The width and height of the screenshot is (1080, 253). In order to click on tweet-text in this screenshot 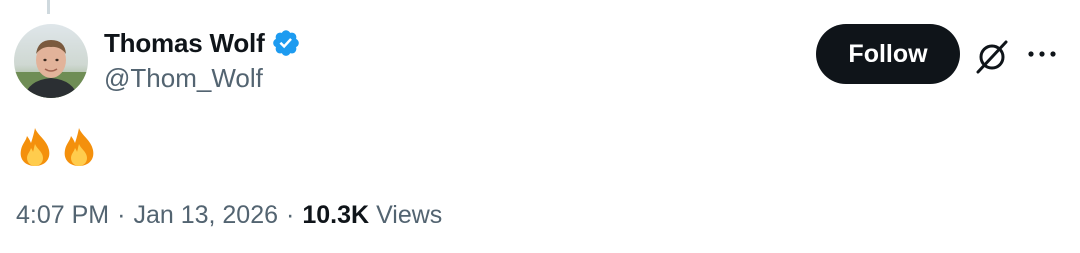, I will do `click(57, 147)`.